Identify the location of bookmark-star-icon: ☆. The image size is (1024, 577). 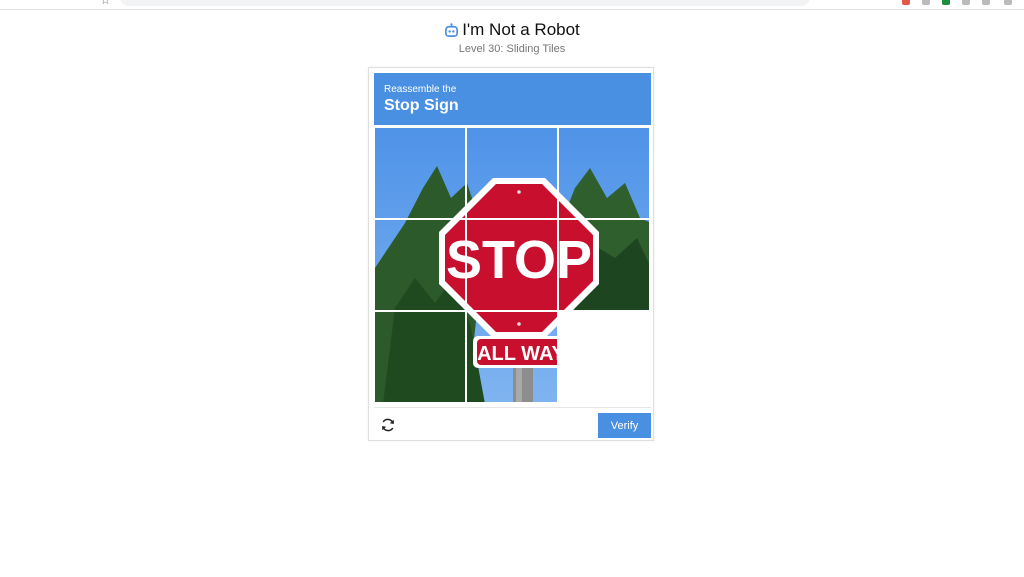
(105, 3).